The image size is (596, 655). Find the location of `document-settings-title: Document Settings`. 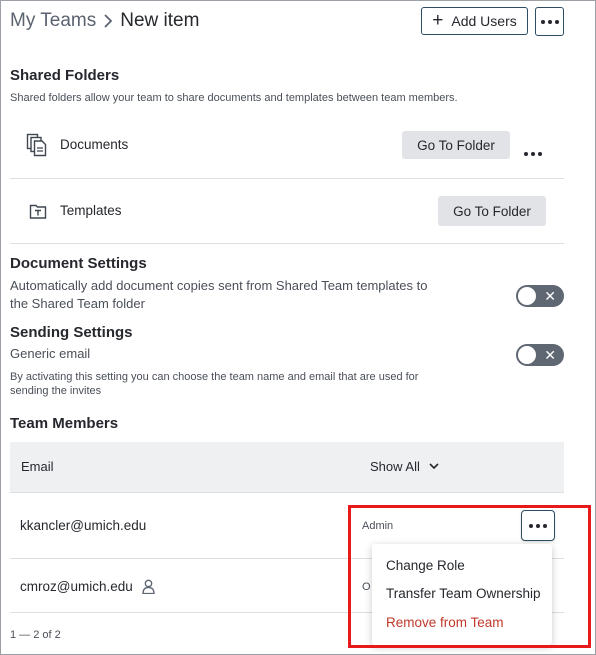

document-settings-title: Document Settings is located at coordinates (78, 263).